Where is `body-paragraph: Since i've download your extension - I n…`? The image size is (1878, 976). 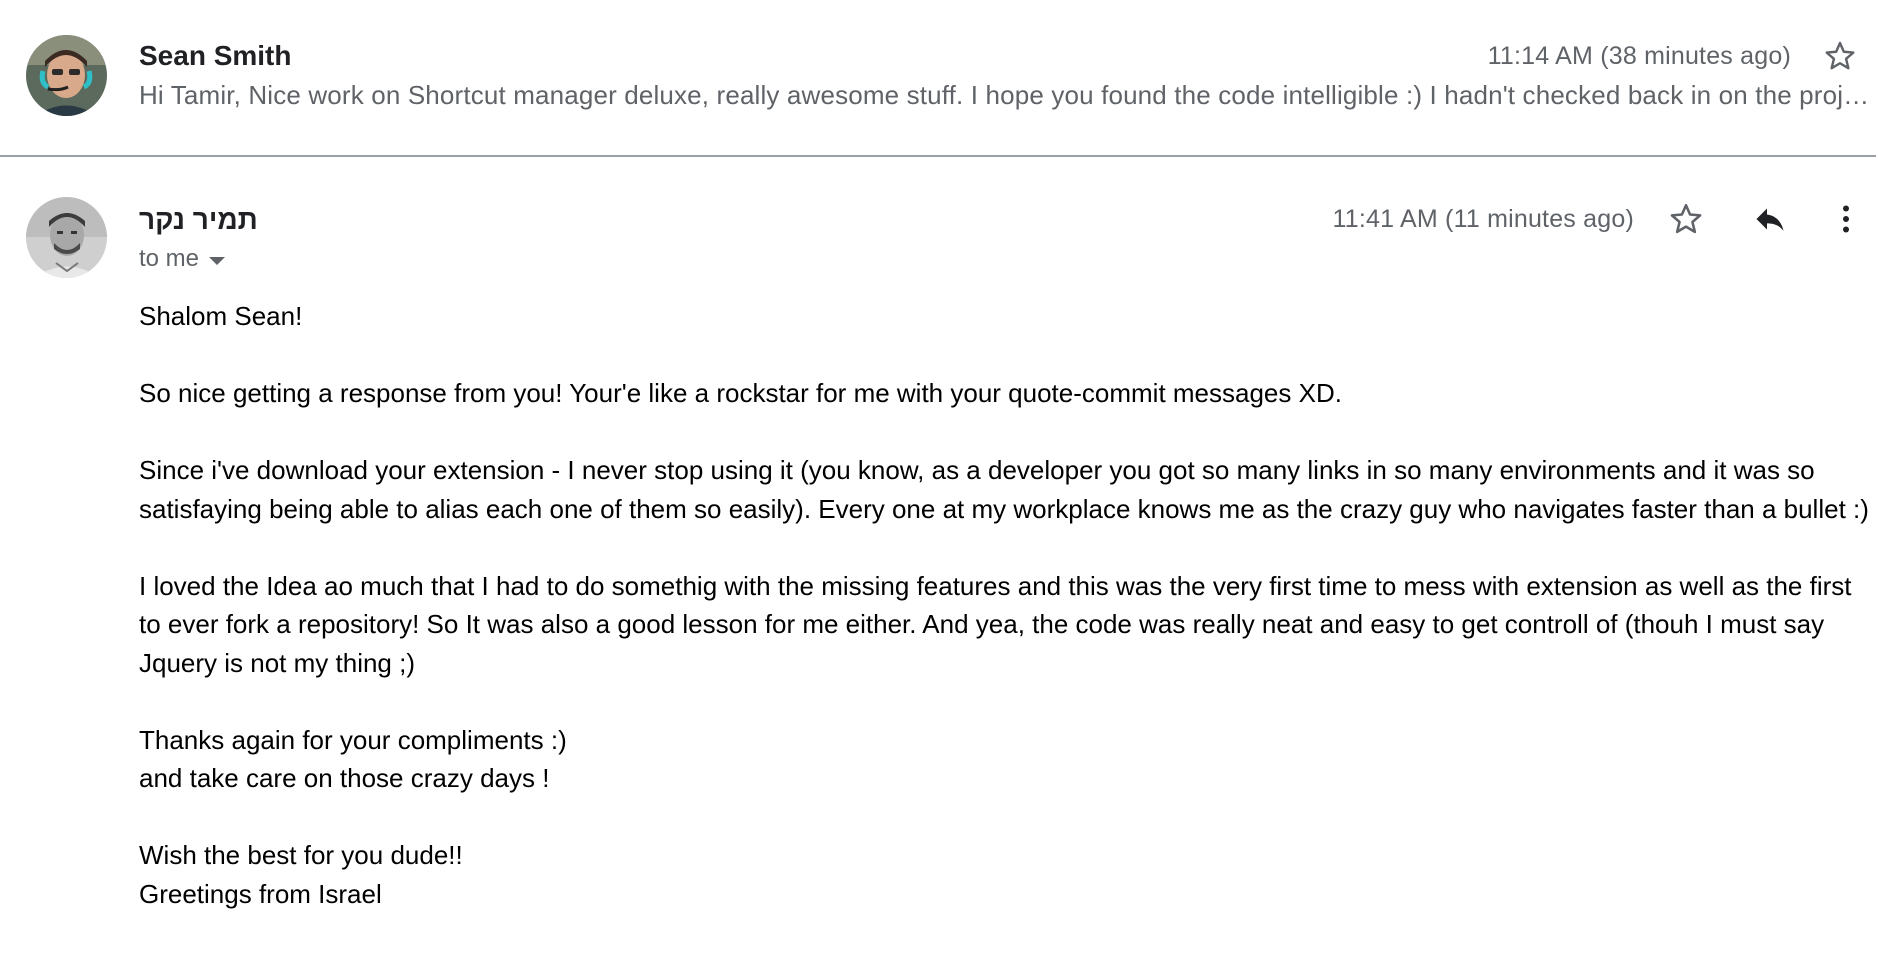
body-paragraph: Since i've download your extension - I n… is located at coordinates (1004, 489).